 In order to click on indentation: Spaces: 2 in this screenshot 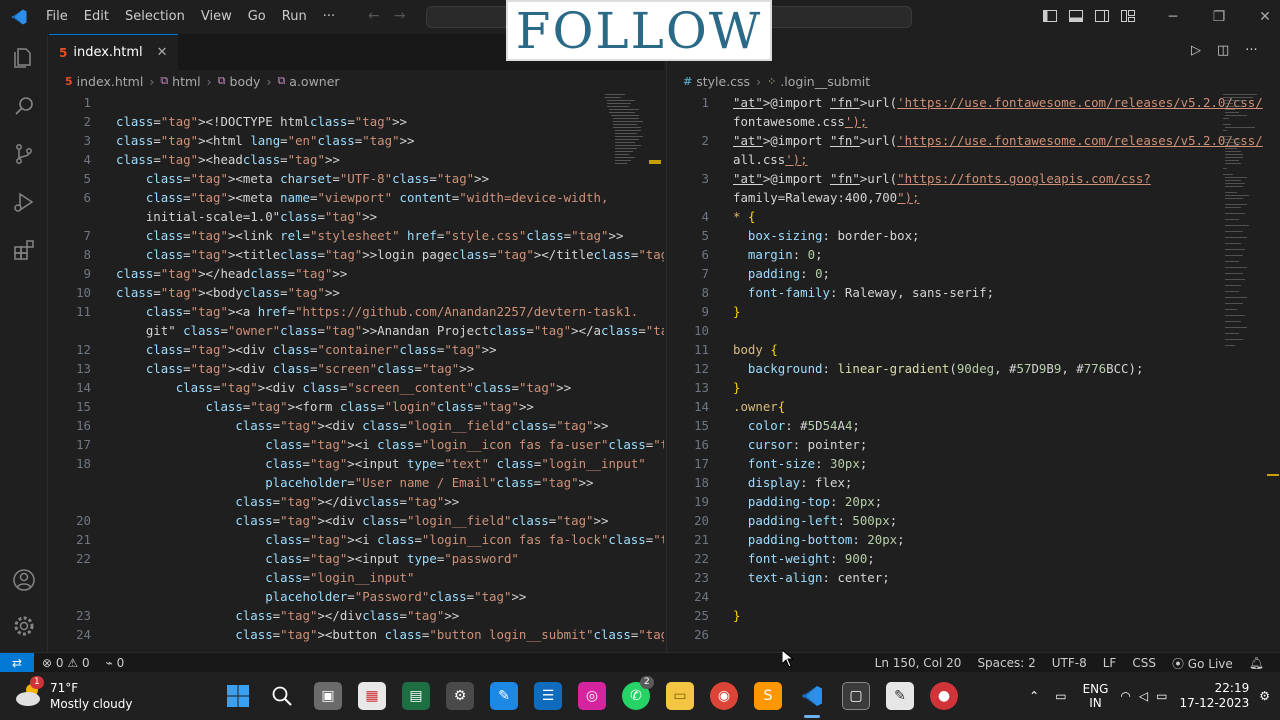, I will do `click(1006, 663)`.